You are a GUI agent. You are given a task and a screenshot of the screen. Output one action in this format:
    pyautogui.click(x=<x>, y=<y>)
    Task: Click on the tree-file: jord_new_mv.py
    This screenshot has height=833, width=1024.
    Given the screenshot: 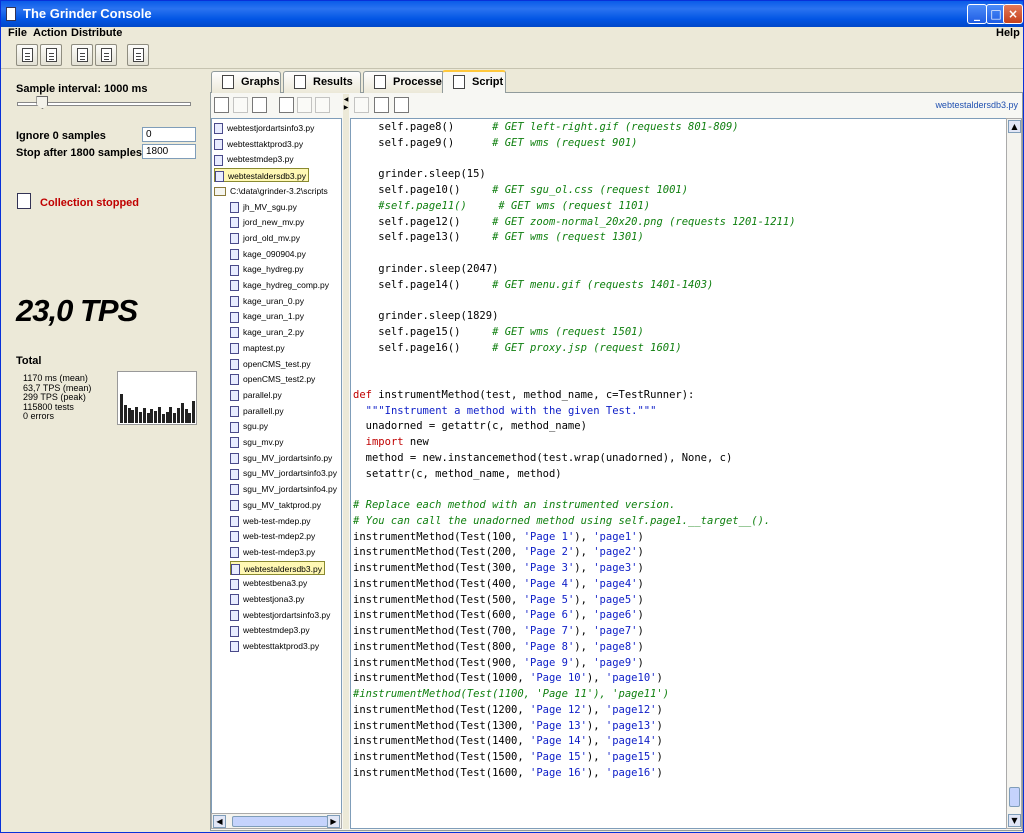 What is the action you would take?
    pyautogui.click(x=267, y=222)
    